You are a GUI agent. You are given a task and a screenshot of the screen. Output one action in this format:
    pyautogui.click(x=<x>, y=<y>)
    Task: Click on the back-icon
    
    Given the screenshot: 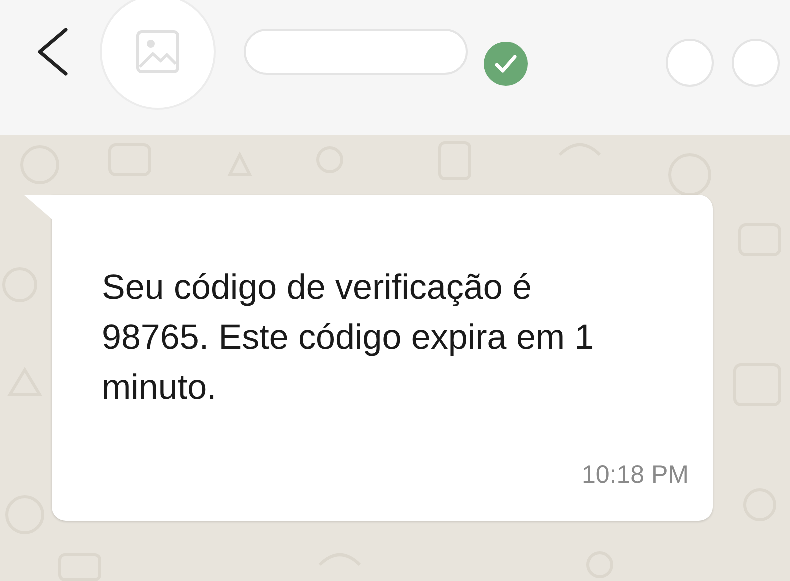 What is the action you would take?
    pyautogui.click(x=53, y=52)
    